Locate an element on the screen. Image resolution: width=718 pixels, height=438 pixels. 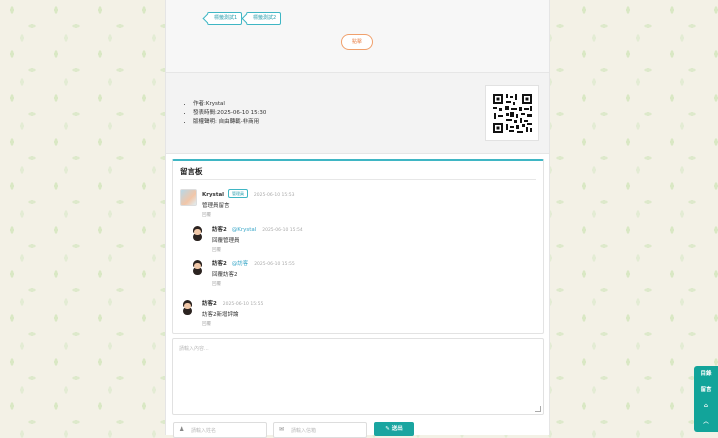
send-button: ✎ 送出 is located at coordinates (394, 429).